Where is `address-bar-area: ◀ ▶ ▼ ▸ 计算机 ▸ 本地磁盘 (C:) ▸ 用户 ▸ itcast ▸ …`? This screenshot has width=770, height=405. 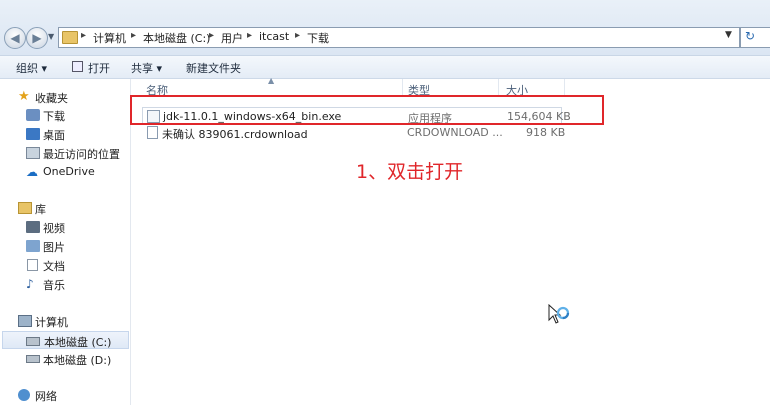 address-bar-area: ◀ ▶ ▼ ▸ 计算机 ▸ 本地磁盘 (C:) ▸ 用户 ▸ itcast ▸ … is located at coordinates (385, 28).